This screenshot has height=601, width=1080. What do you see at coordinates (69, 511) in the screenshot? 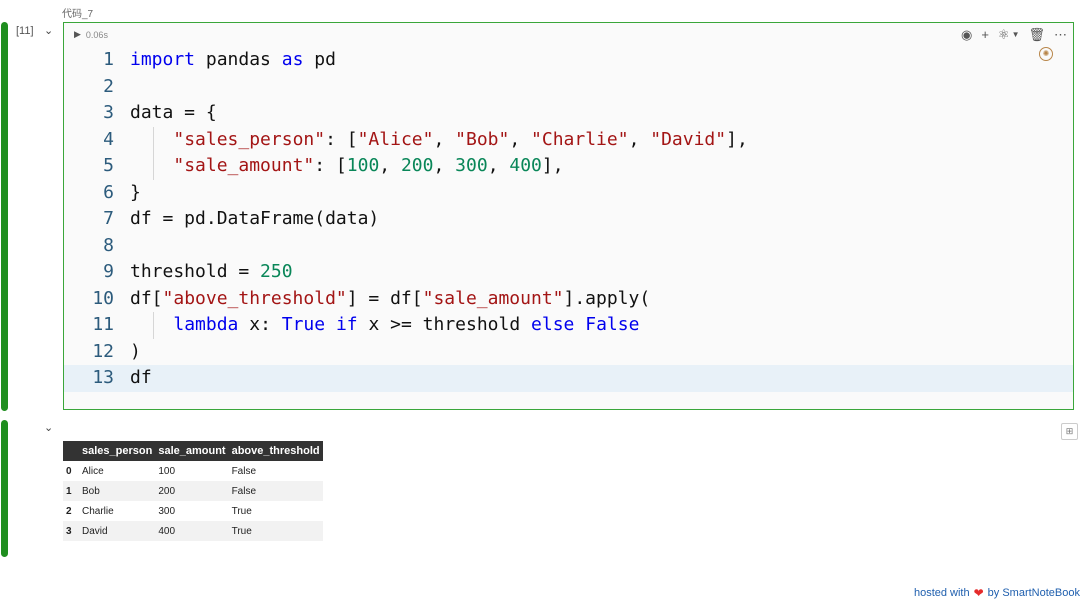
I see `table-cell-index: 2` at bounding box center [69, 511].